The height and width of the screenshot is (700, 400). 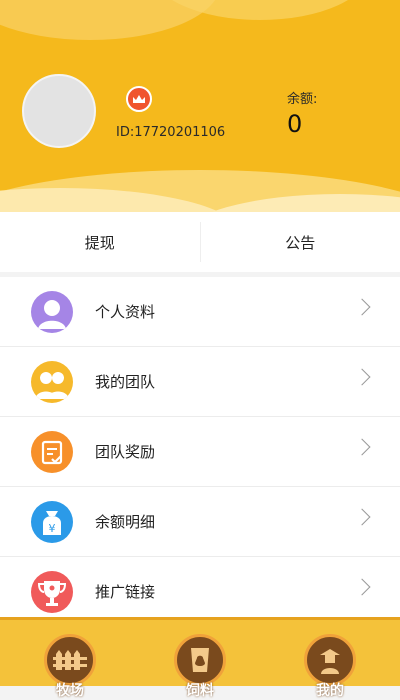 What do you see at coordinates (125, 451) in the screenshot?
I see `menu-item-label: 团队奖励` at bounding box center [125, 451].